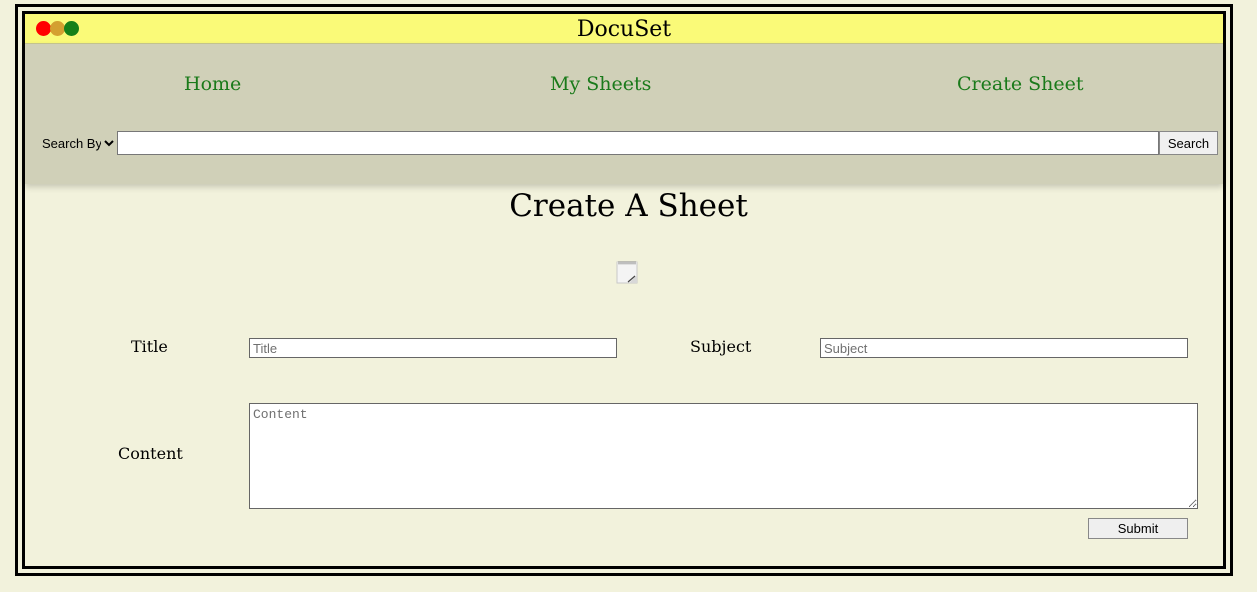 The width and height of the screenshot is (1257, 592). Describe the element at coordinates (638, 143) in the screenshot. I see `search-input` at that location.